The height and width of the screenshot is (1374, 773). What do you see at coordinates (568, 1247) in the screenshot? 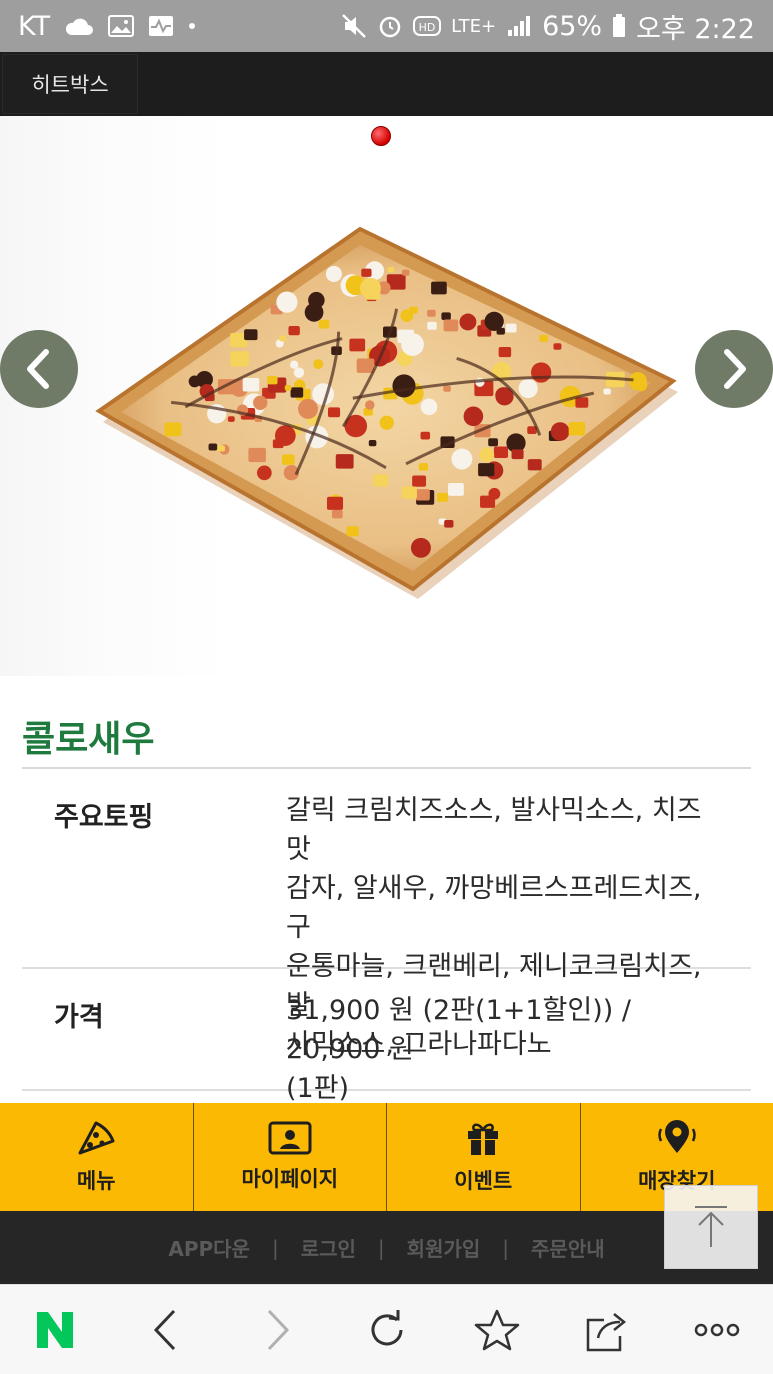
I see `footer-link-order-guide: 주문안내` at bounding box center [568, 1247].